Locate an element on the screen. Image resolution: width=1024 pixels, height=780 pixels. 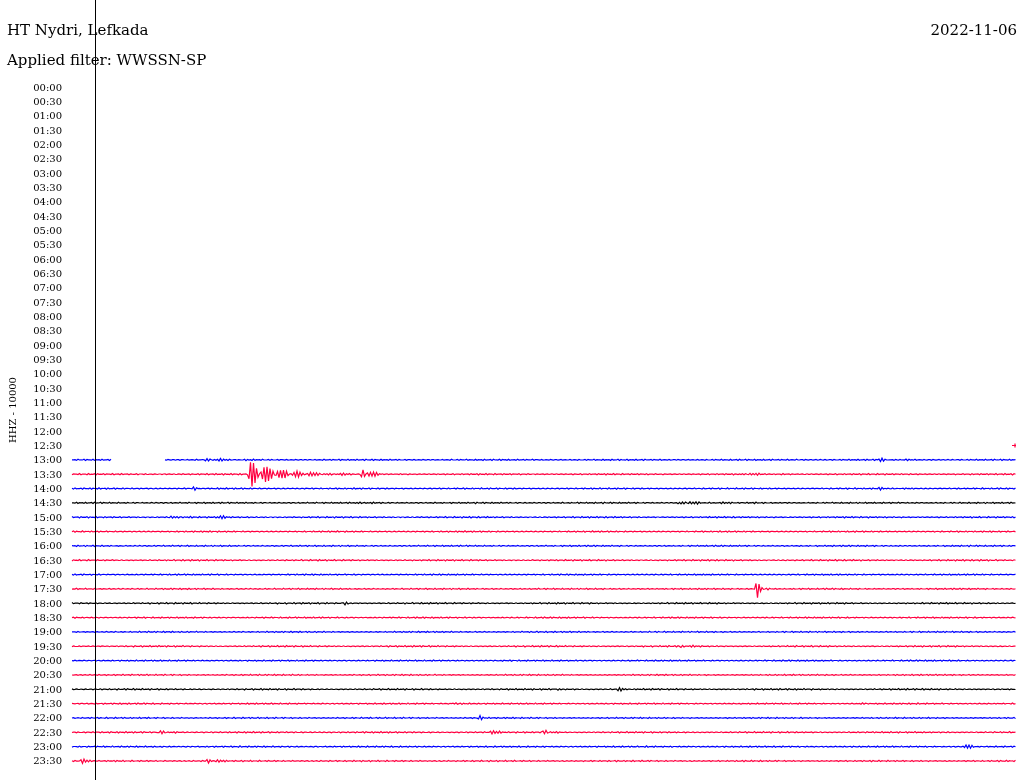
time-label: 16:30 is located at coordinates (47, 560).